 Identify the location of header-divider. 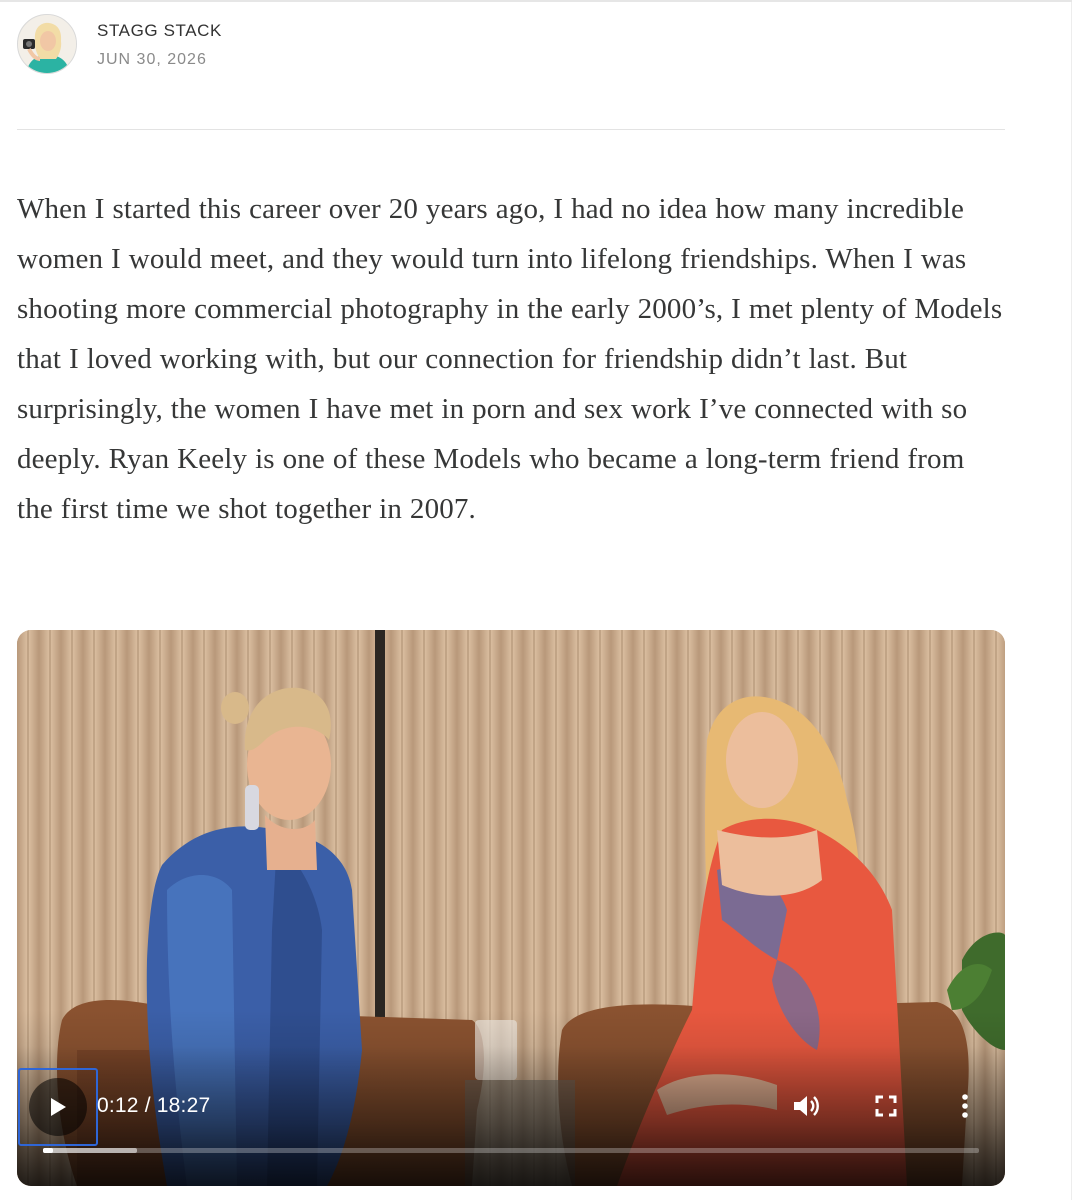
(511, 129).